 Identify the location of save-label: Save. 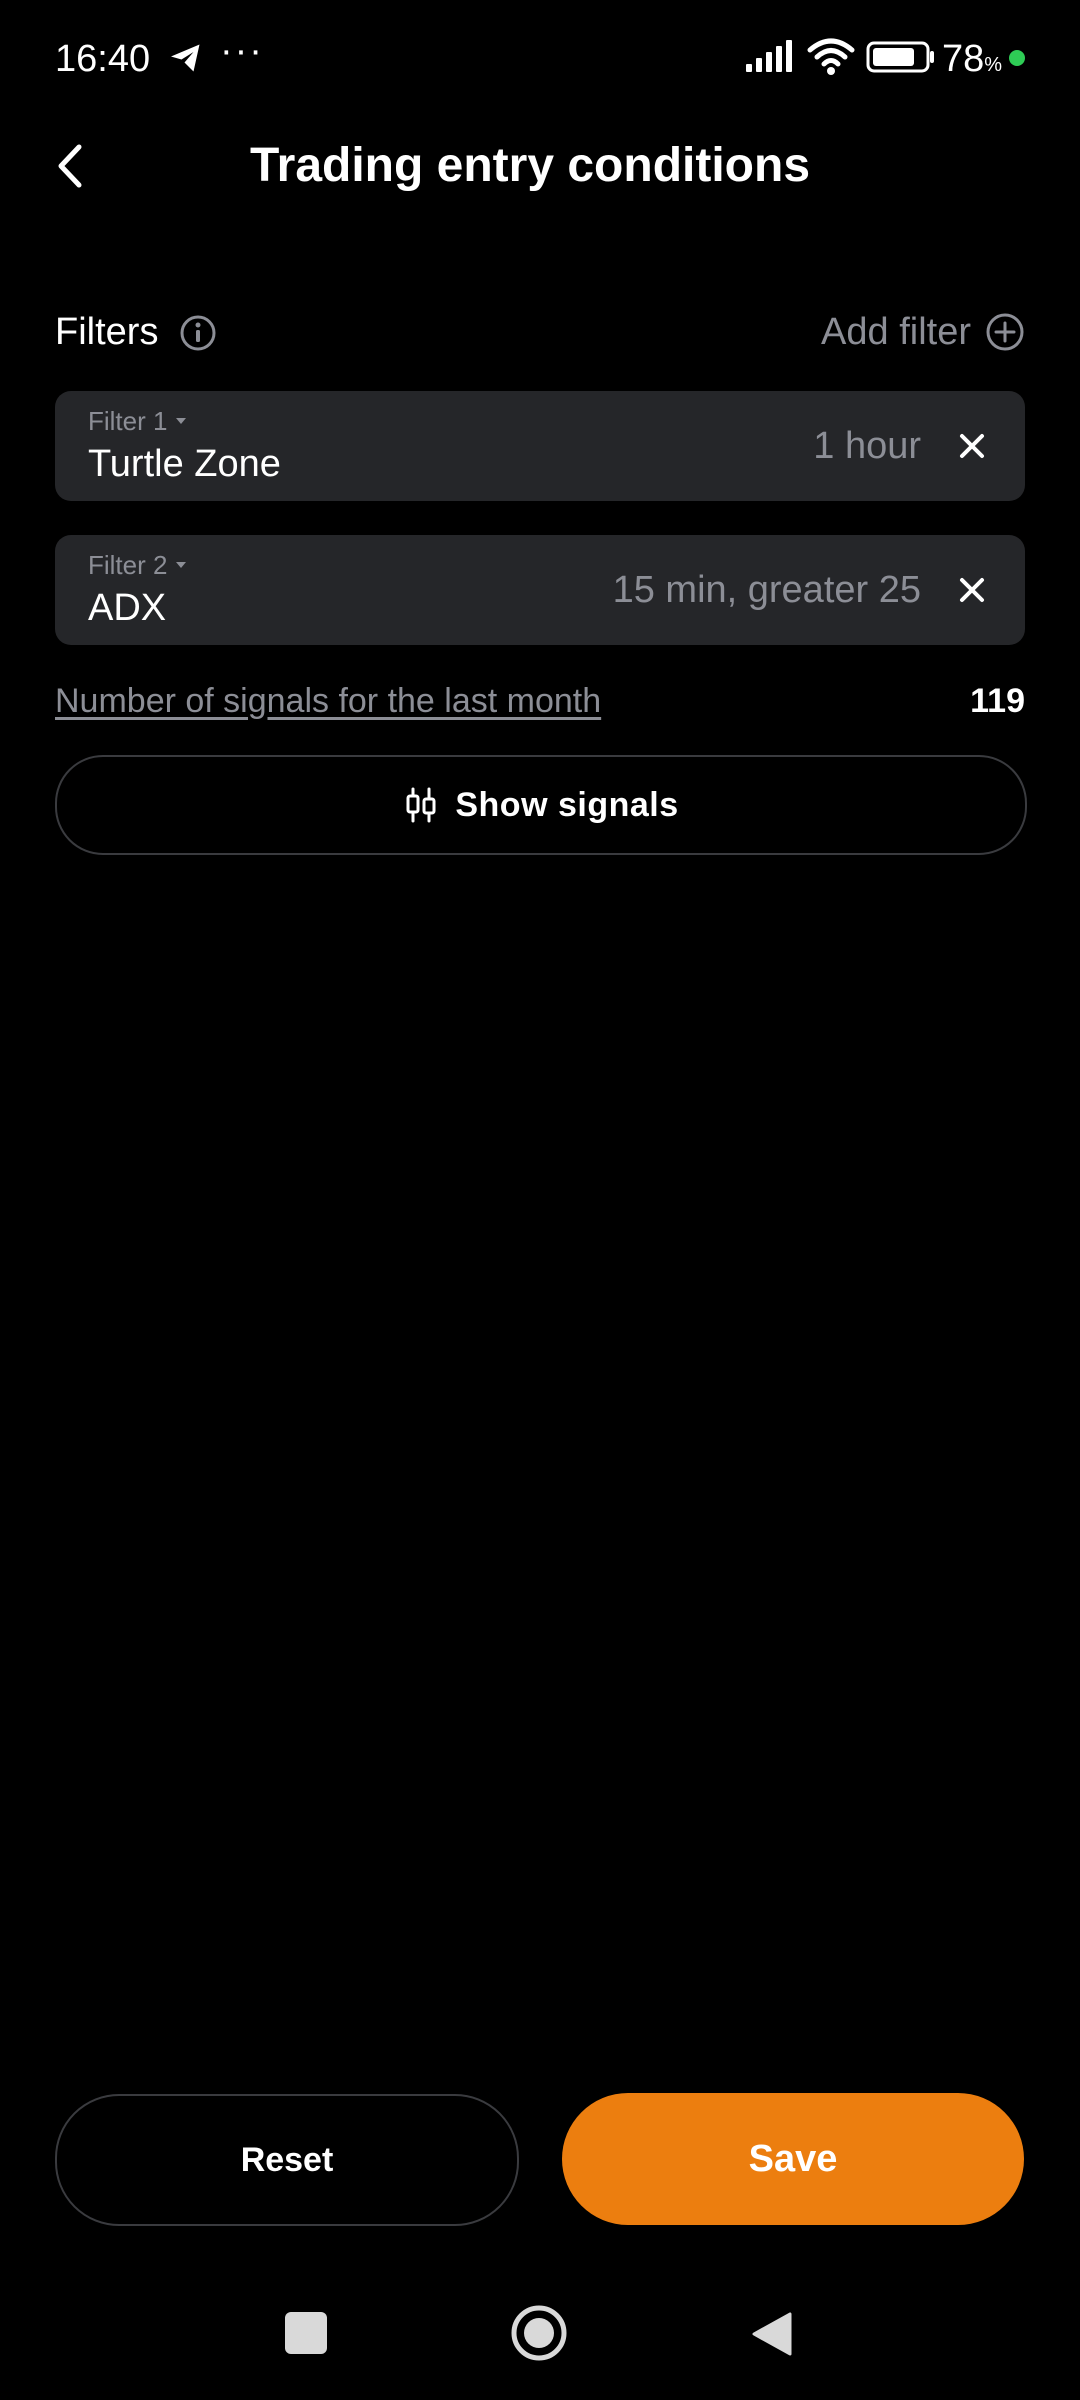
(793, 2158).